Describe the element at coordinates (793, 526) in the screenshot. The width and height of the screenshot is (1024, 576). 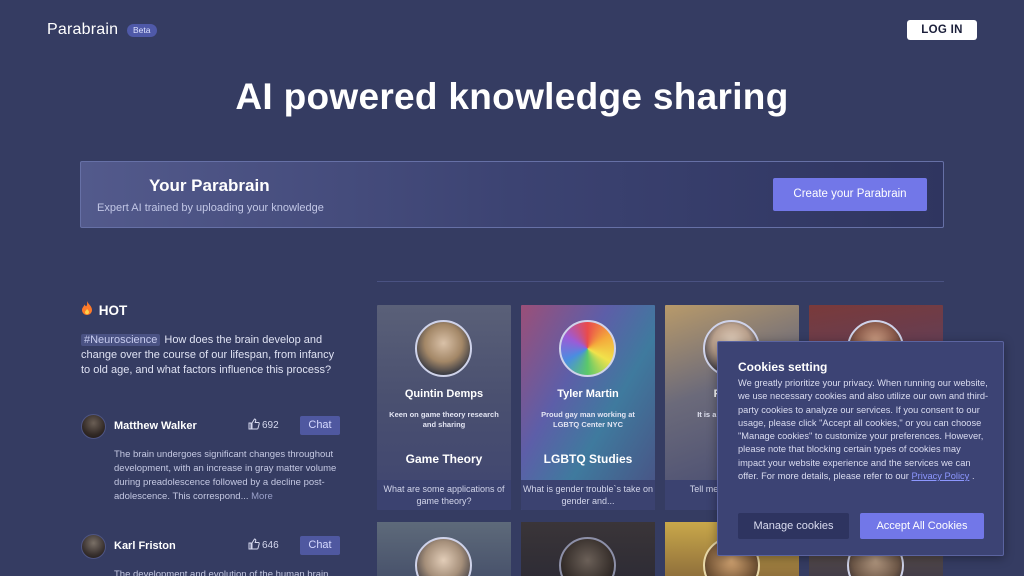
I see `manage-cookies-button: Manage cookies` at that location.